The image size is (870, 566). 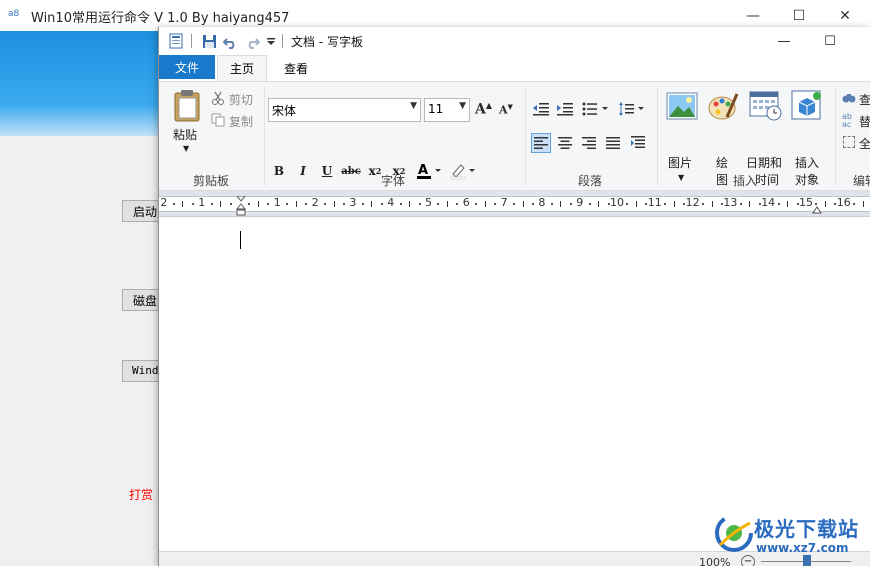 What do you see at coordinates (682, 107) in the screenshot?
I see `picture-icon` at bounding box center [682, 107].